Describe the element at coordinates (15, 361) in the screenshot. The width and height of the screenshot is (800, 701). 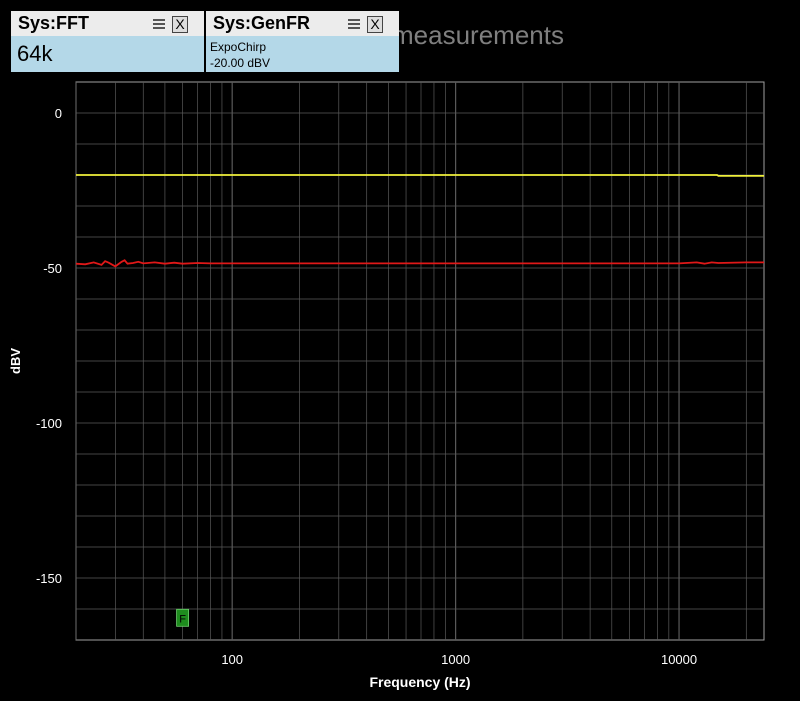
I see `y-axis-label: dBV` at that location.